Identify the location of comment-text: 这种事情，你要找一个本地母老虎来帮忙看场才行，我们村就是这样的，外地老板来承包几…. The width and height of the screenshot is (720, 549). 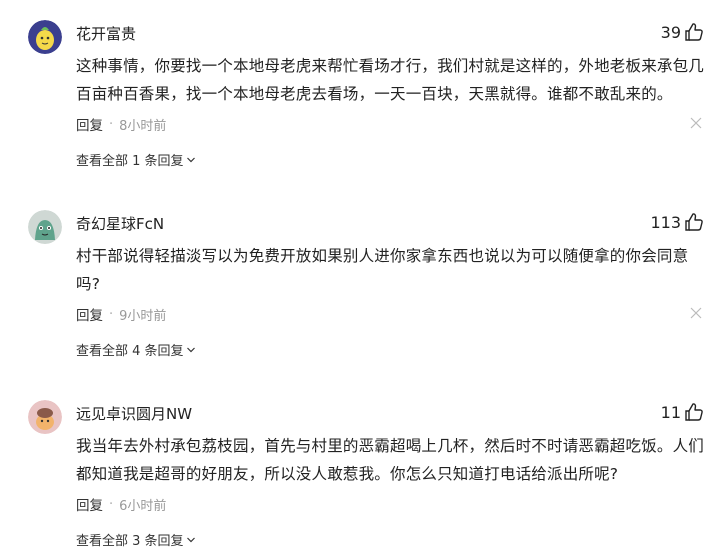
(390, 80).